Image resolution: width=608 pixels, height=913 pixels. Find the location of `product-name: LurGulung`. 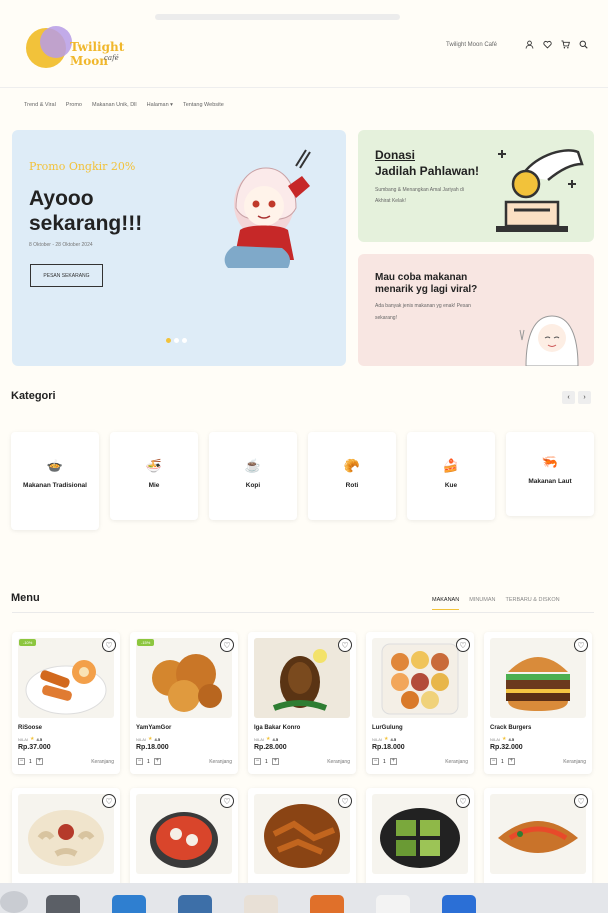

product-name: LurGulung is located at coordinates (387, 728).